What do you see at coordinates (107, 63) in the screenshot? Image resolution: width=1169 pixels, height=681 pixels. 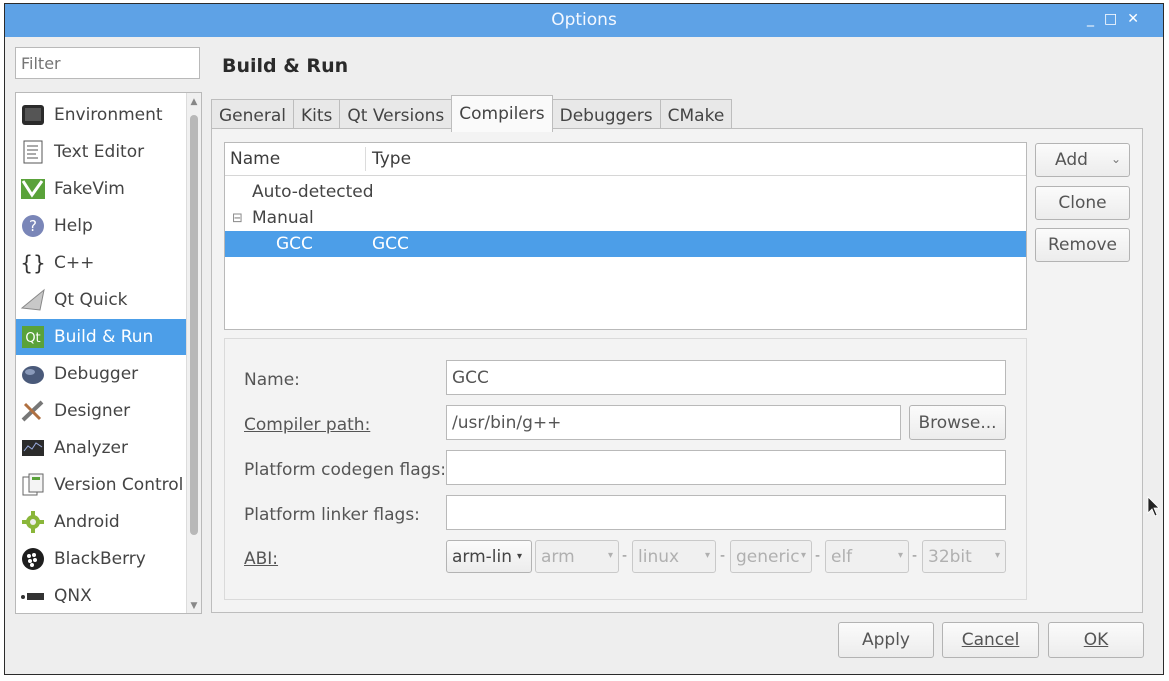 I see `filter-input` at bounding box center [107, 63].